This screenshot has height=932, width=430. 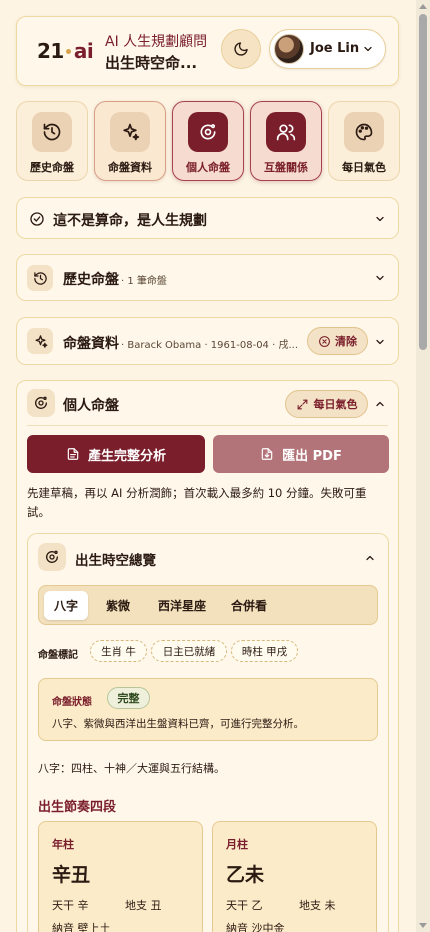 What do you see at coordinates (312, 456) in the screenshot?
I see `export-pdf-label: 匯出 PDF` at bounding box center [312, 456].